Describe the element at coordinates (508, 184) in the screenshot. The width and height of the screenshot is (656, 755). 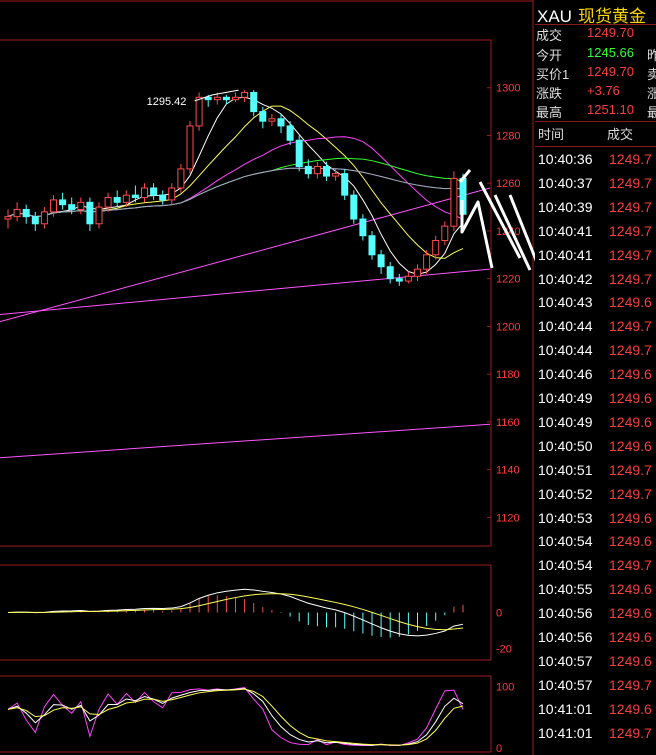
I see `price-axis-label: 1260` at that location.